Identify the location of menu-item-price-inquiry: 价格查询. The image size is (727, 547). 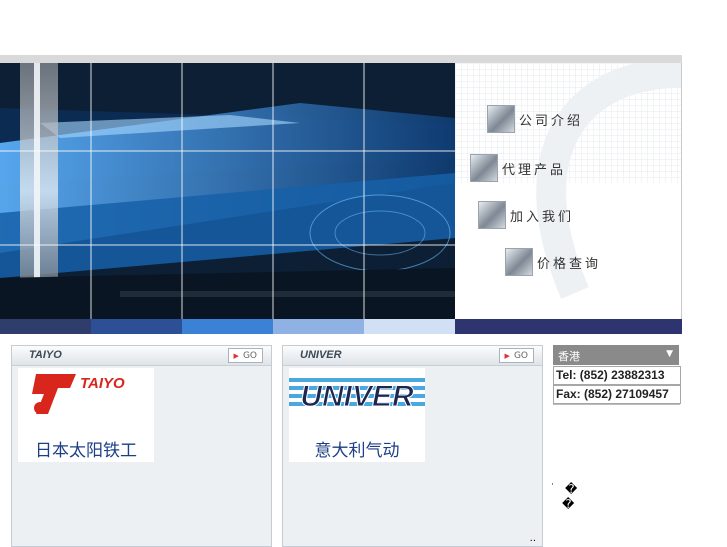
(553, 262).